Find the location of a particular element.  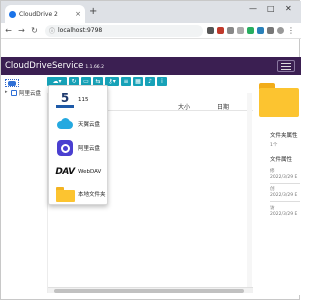

file-props-title: 文件属性 is located at coordinates (281, 160).